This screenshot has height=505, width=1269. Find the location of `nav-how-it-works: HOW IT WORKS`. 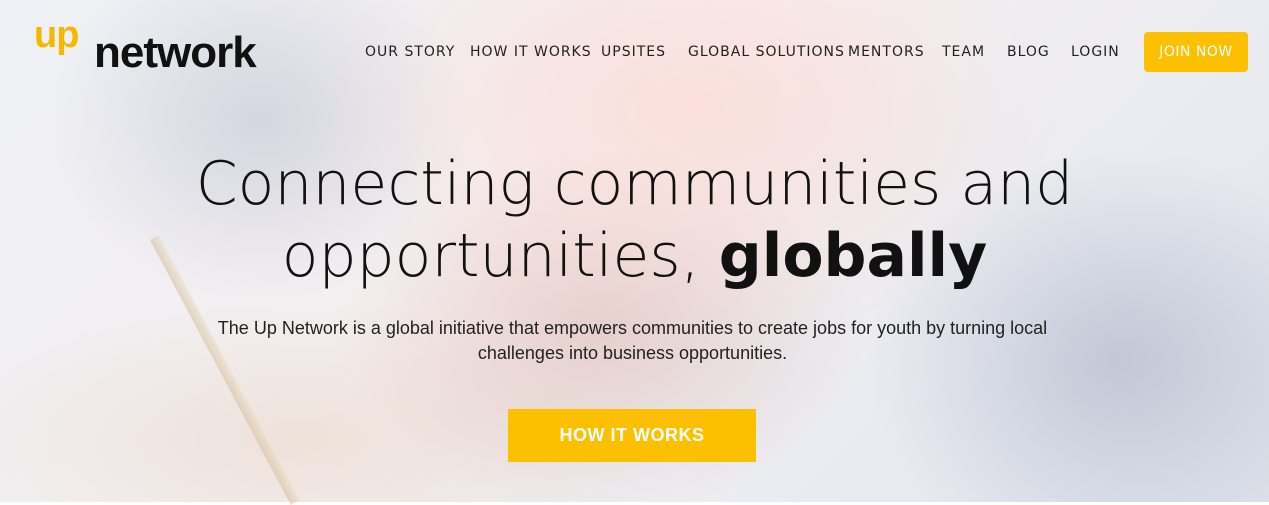

nav-how-it-works: HOW IT WORKS is located at coordinates (531, 52).